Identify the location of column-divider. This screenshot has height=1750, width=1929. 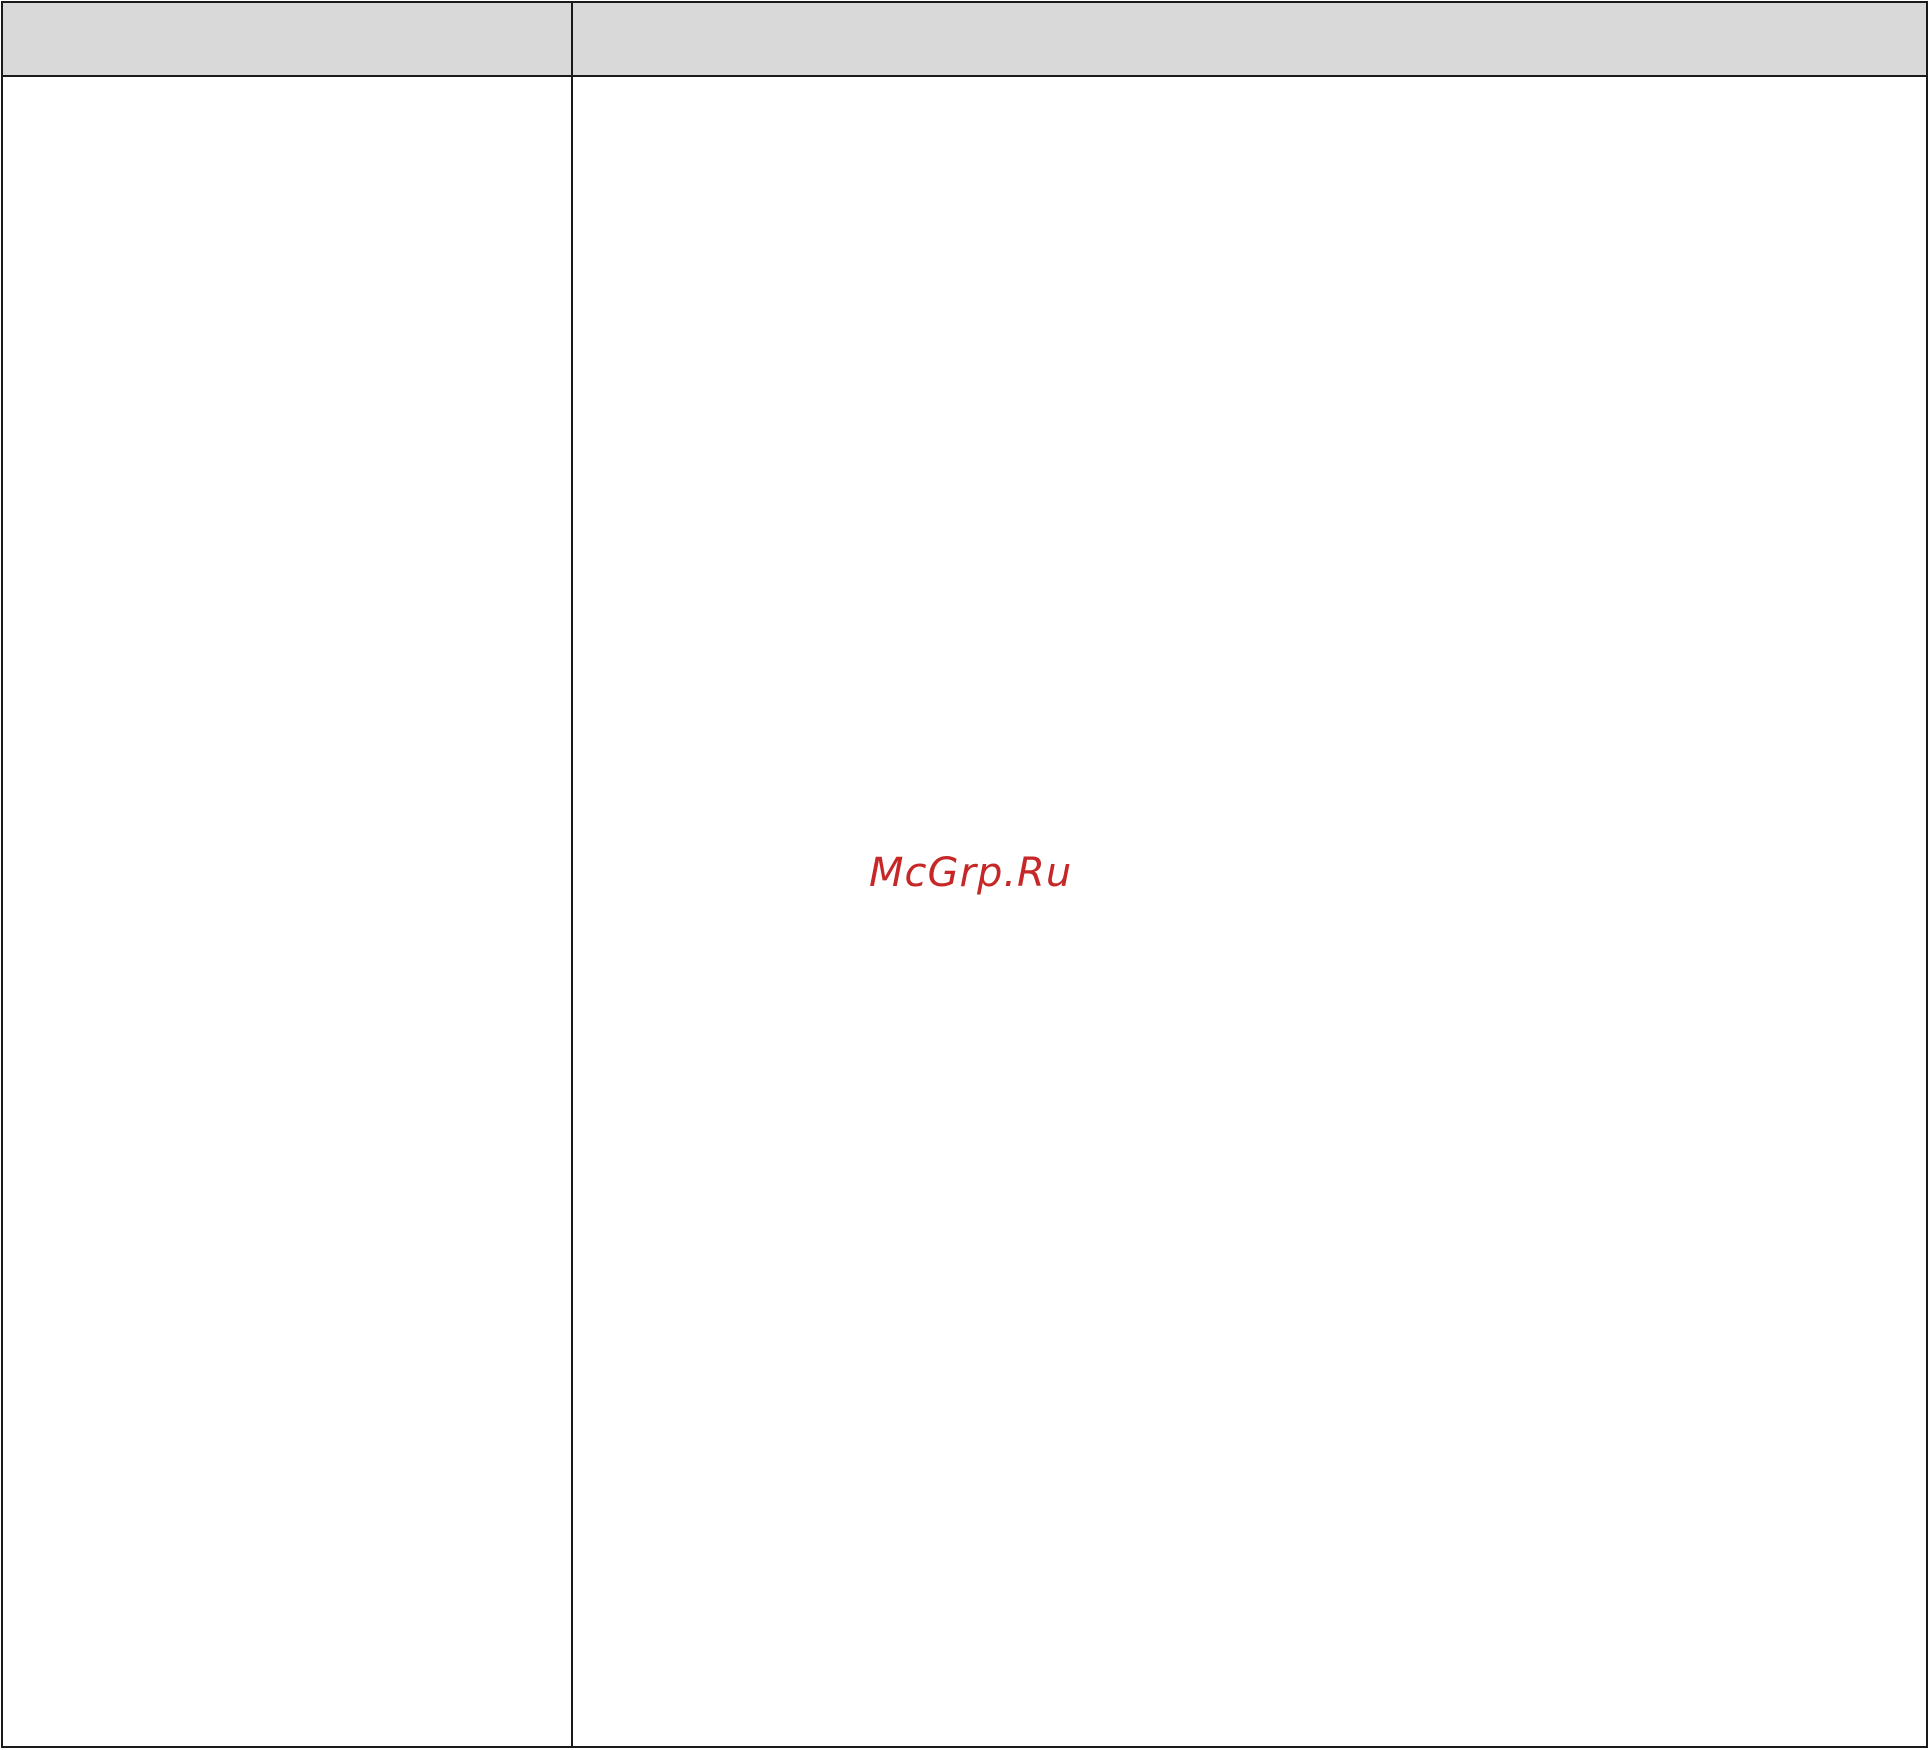
(572, 874).